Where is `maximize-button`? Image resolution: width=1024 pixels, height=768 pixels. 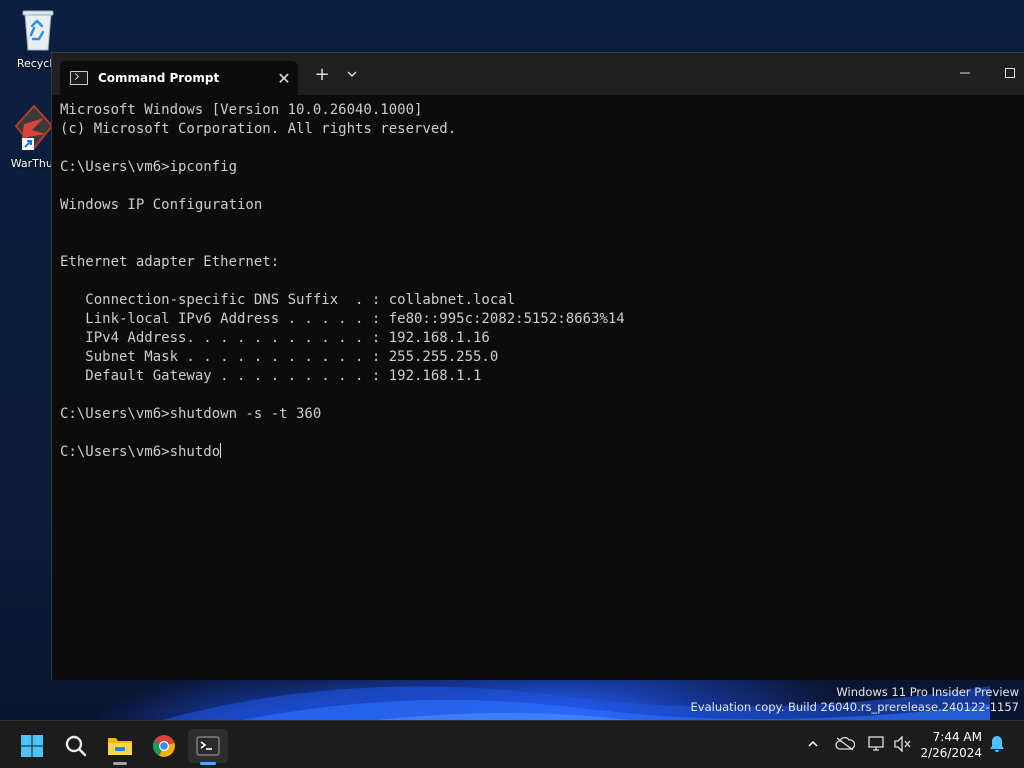
maximize-button is located at coordinates (1007, 75).